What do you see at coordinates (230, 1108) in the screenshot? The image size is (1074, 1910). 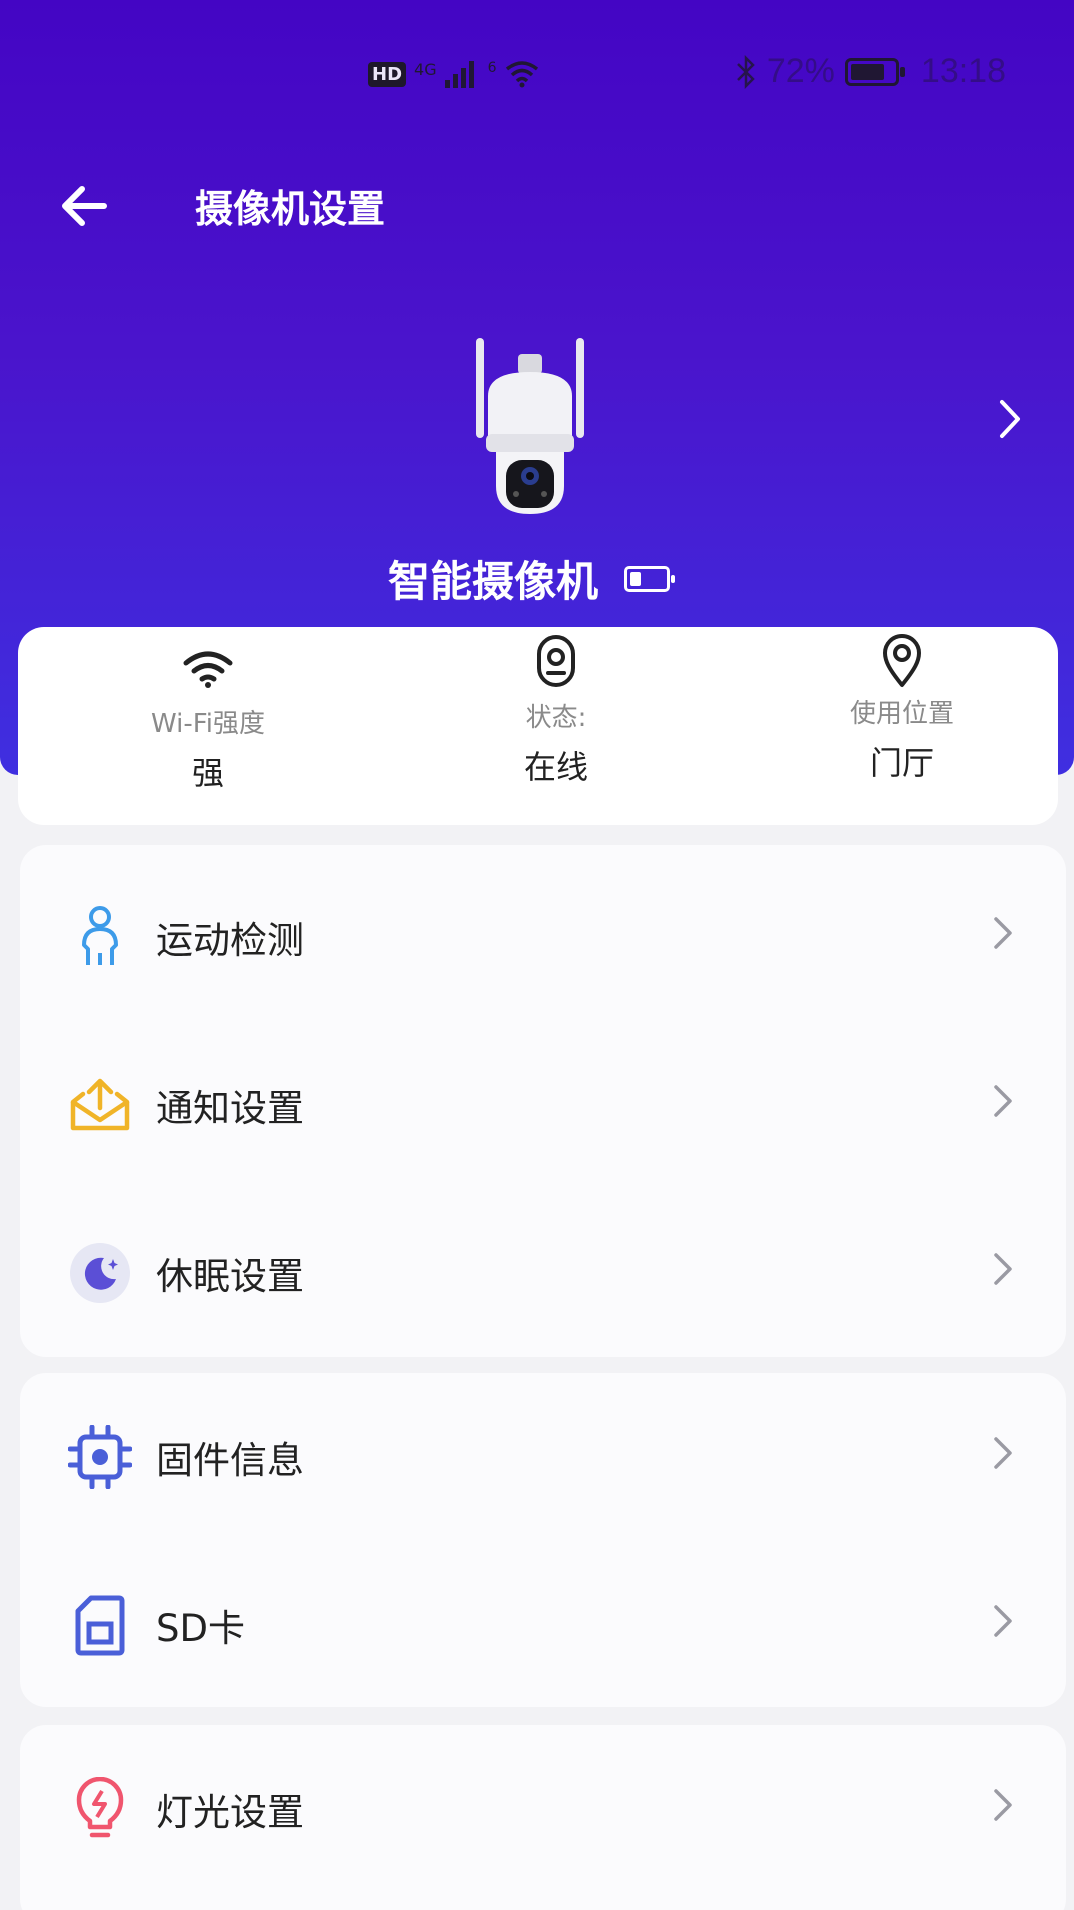 I see `row-label: 通知设置` at bounding box center [230, 1108].